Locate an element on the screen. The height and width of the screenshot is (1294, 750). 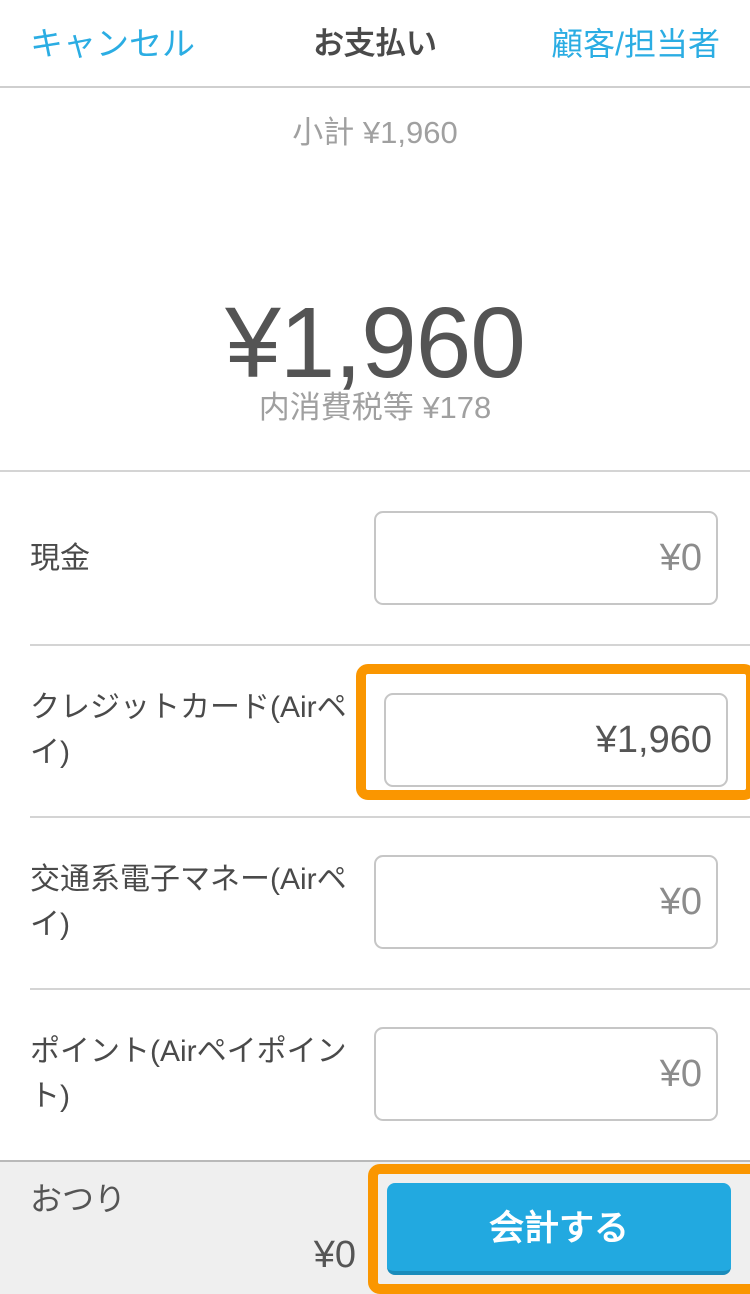
navigation-bar: キャンセル お支払い 顧客/担当者 is located at coordinates (375, 44).